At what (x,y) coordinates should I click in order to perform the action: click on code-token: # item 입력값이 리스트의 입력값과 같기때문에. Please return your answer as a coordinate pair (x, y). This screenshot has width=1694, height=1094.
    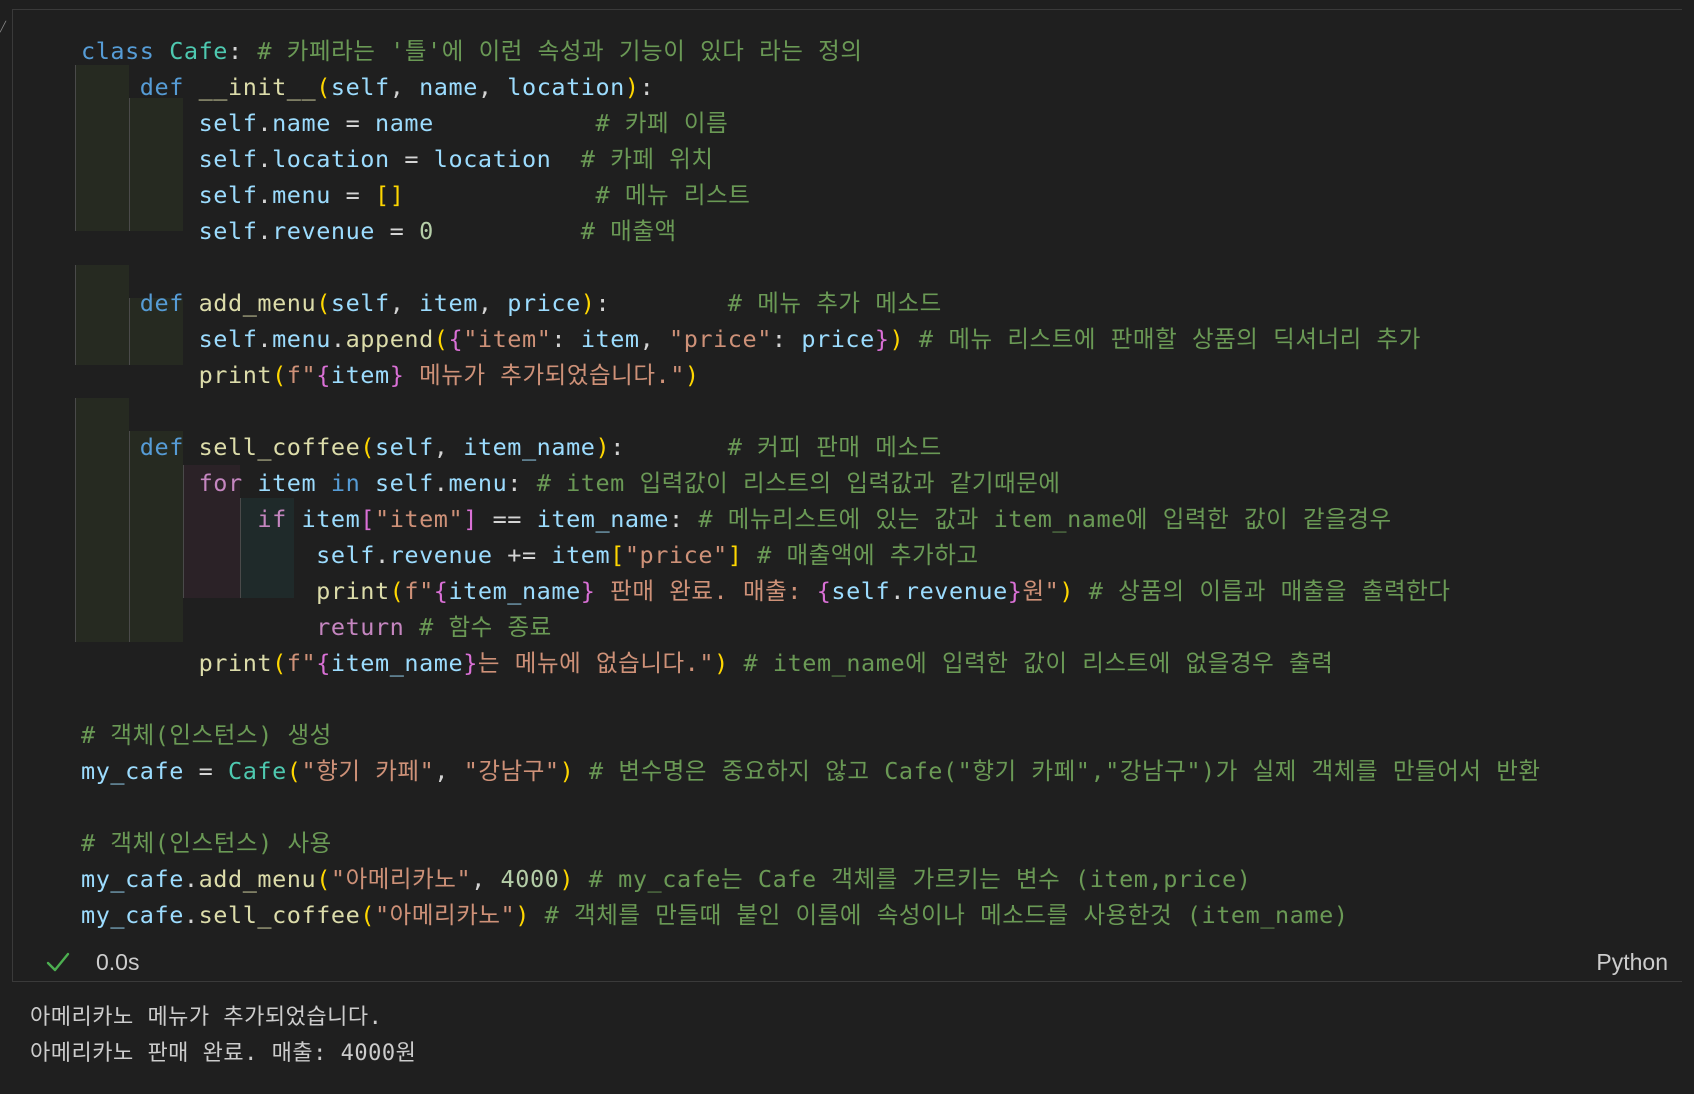
    Looking at the image, I should click on (798, 483).